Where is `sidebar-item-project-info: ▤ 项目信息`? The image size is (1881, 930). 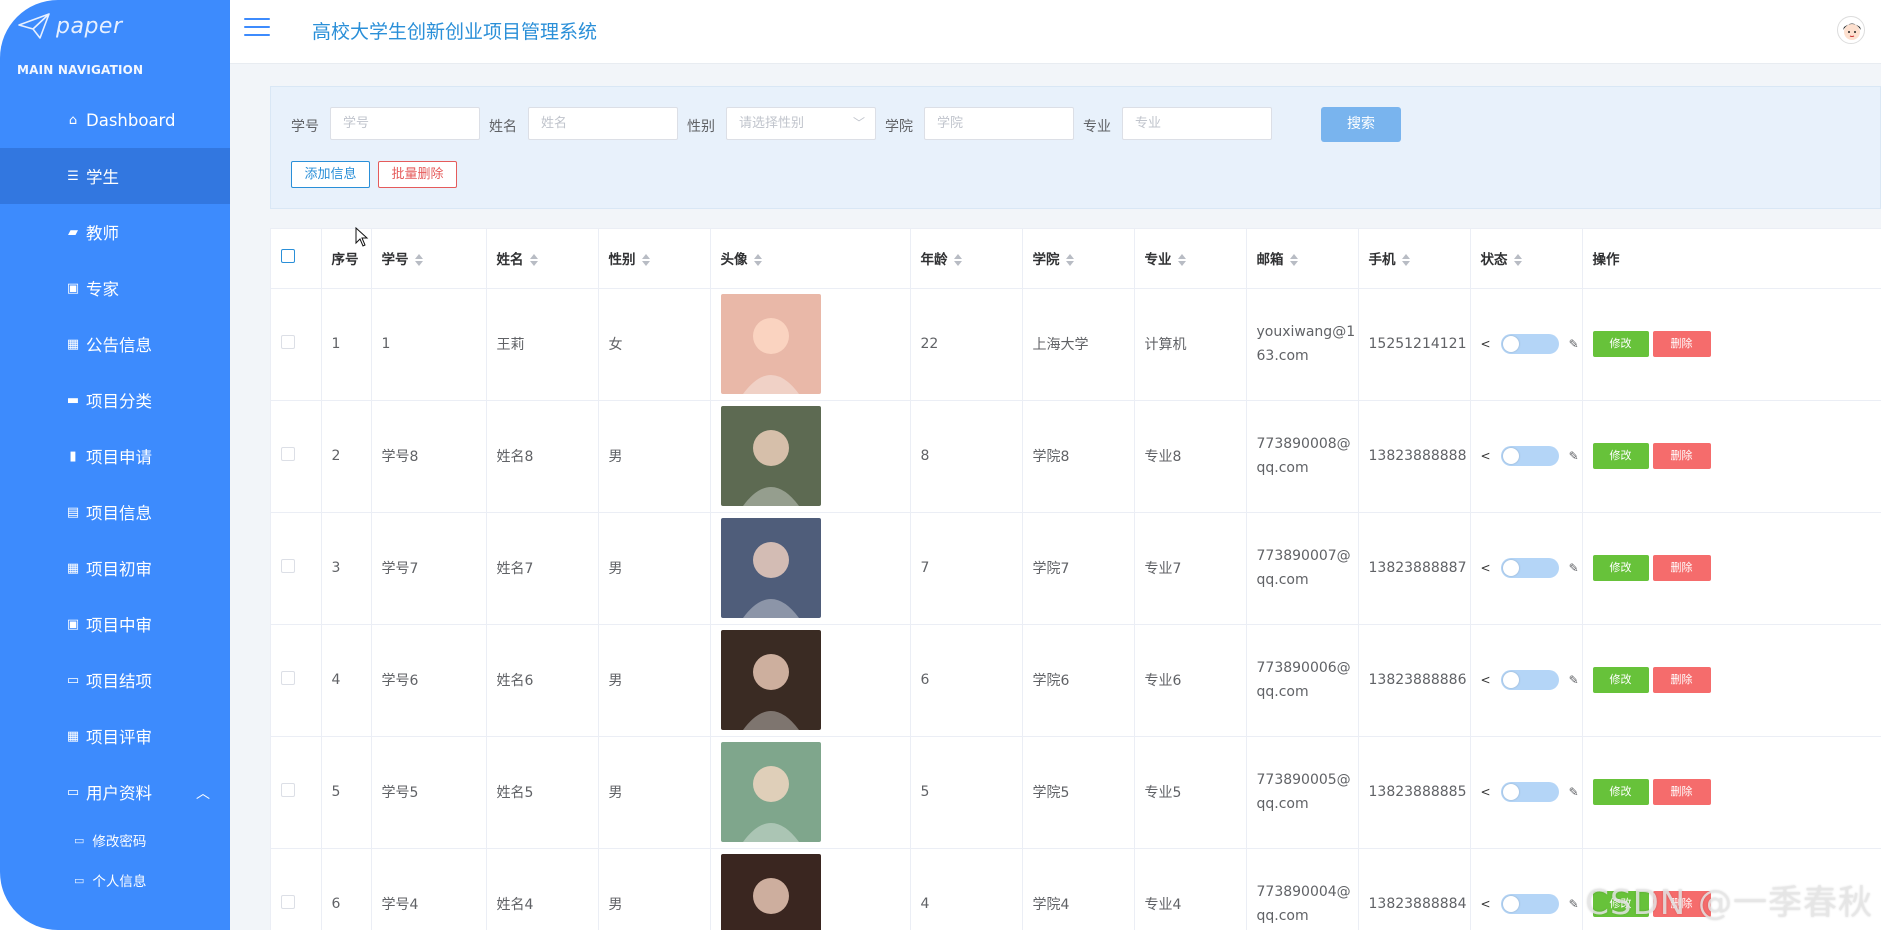
sidebar-item-project-info: ▤ 项目信息 is located at coordinates (115, 512).